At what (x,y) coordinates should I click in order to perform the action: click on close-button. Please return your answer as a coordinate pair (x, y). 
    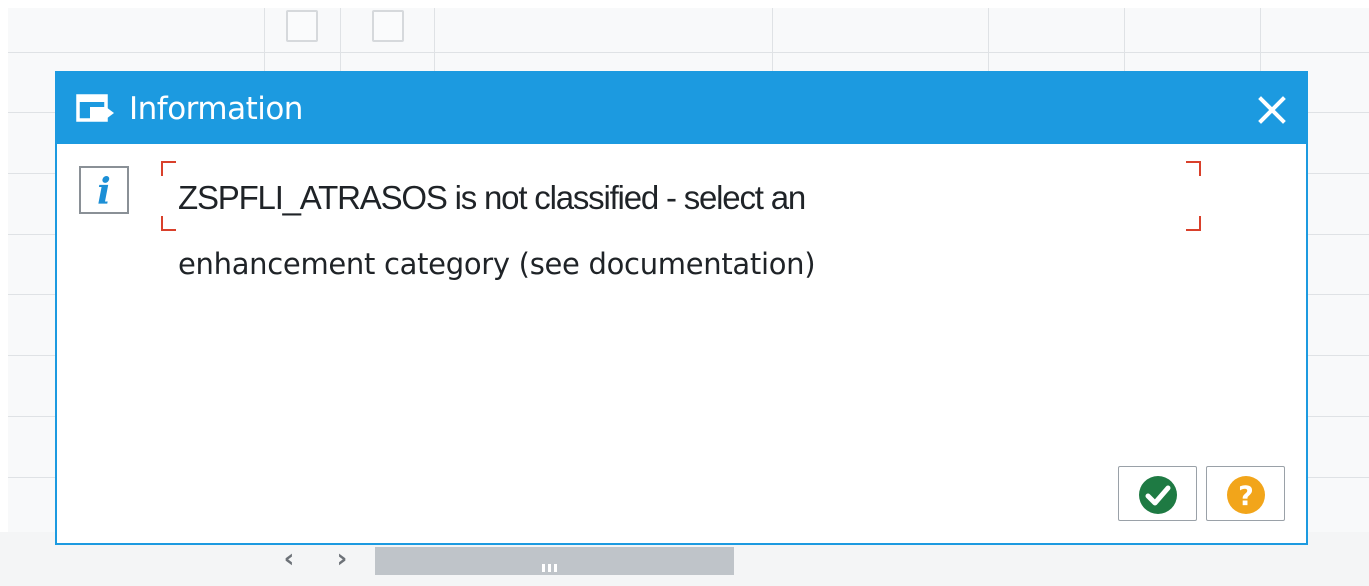
    Looking at the image, I should click on (1272, 110).